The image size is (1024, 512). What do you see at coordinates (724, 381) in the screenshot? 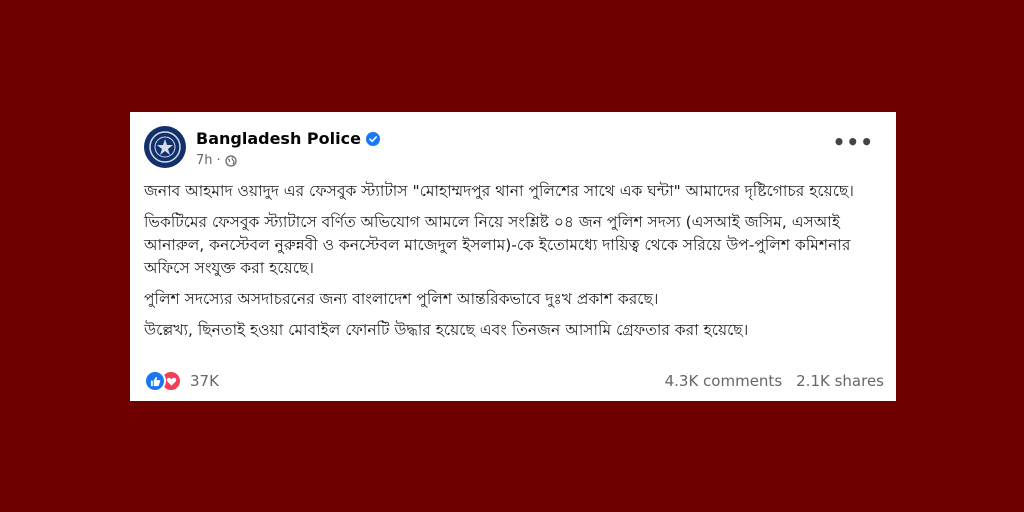
I see `comments-count-link: 4.3K comments` at bounding box center [724, 381].